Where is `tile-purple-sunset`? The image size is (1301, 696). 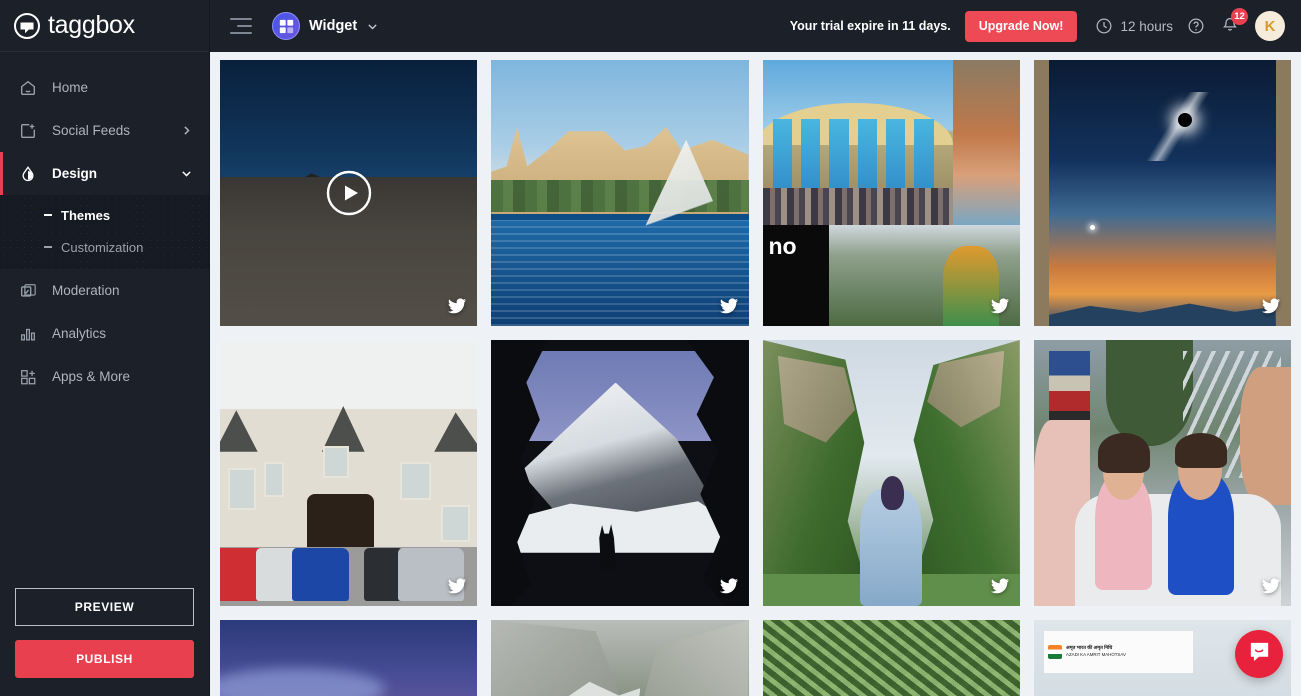 tile-purple-sunset is located at coordinates (349, 658).